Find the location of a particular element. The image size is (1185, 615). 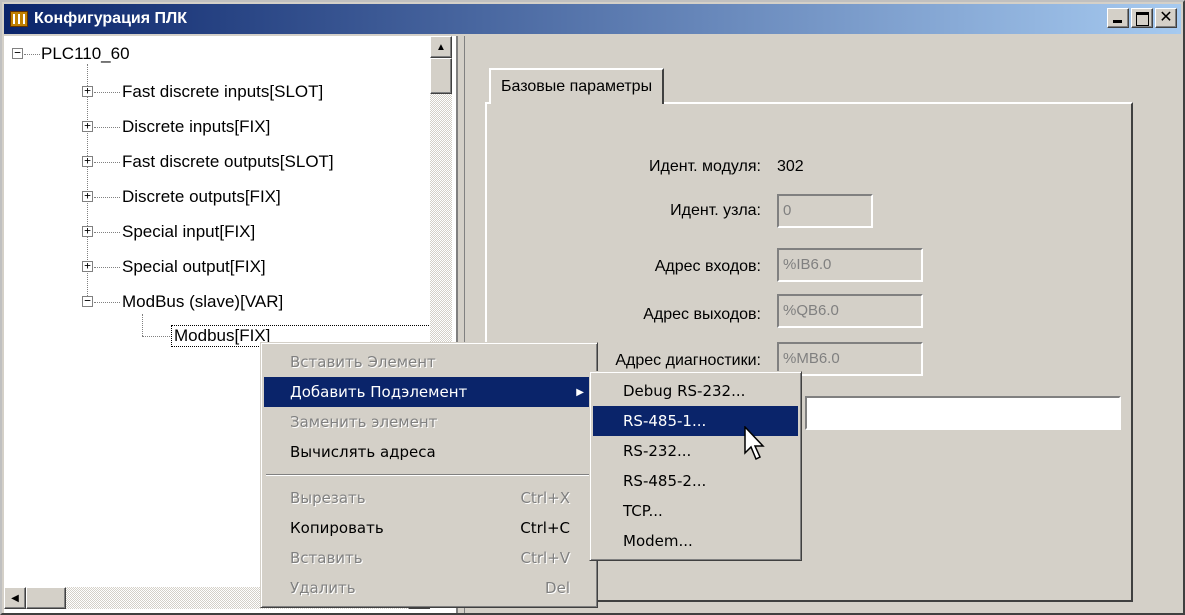

info-bar is located at coordinates (963, 413).